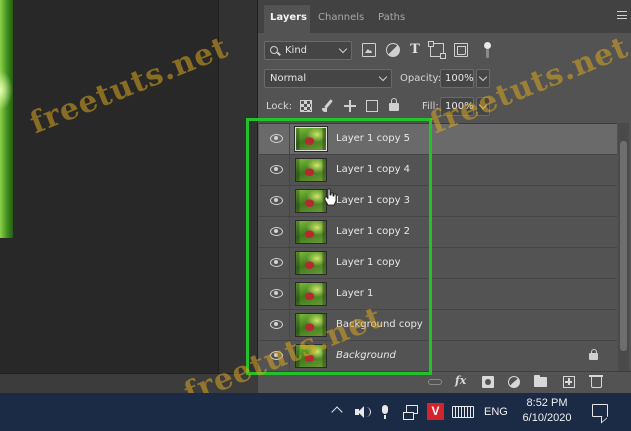 The width and height of the screenshot is (631, 431). What do you see at coordinates (373, 169) in the screenshot?
I see `layer-name: Layer 1 copy 4` at bounding box center [373, 169].